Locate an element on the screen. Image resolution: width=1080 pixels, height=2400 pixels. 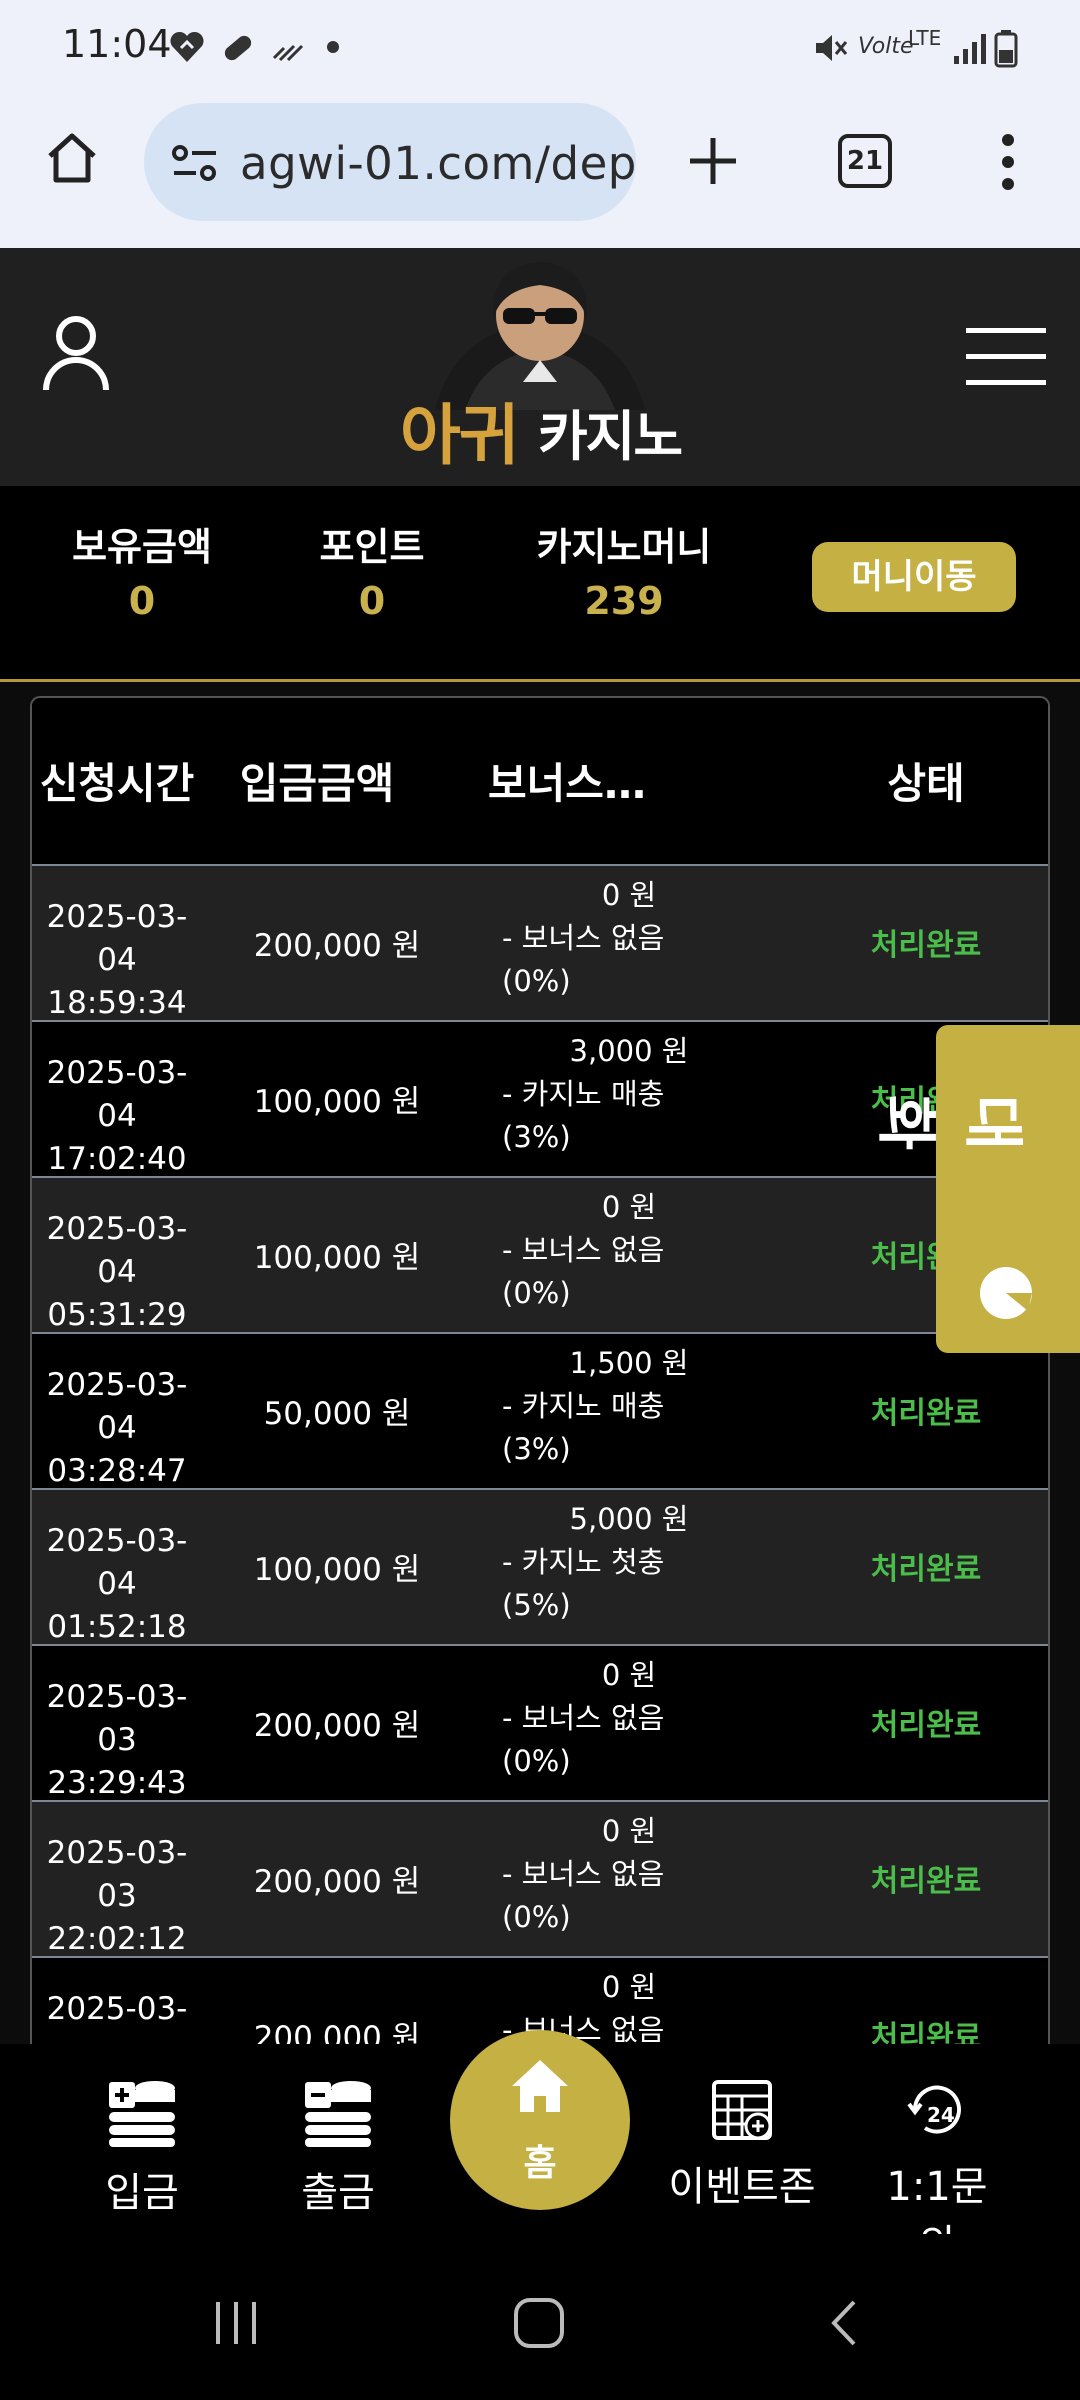
clock: 11:04 is located at coordinates (117, 44).